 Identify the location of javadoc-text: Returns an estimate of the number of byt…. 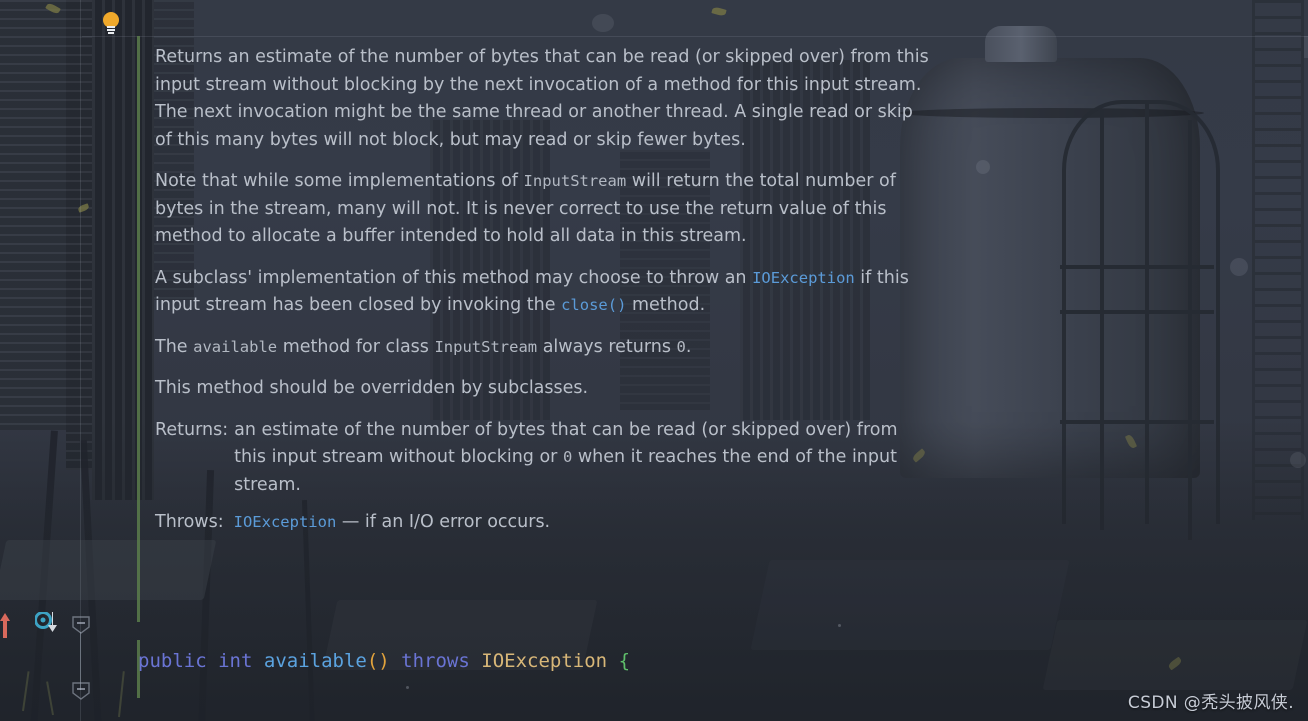
(542, 98).